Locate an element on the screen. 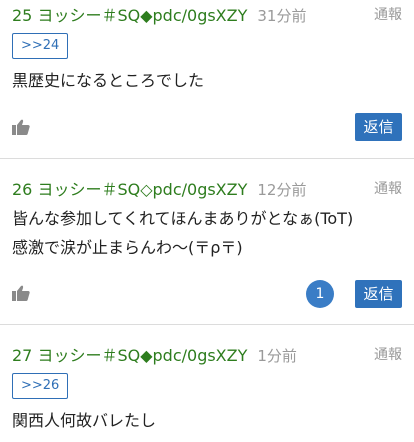  post-header: 25 ヨッシー＃SQ◆pdc/0gsXZY 31分前 is located at coordinates (159, 14).